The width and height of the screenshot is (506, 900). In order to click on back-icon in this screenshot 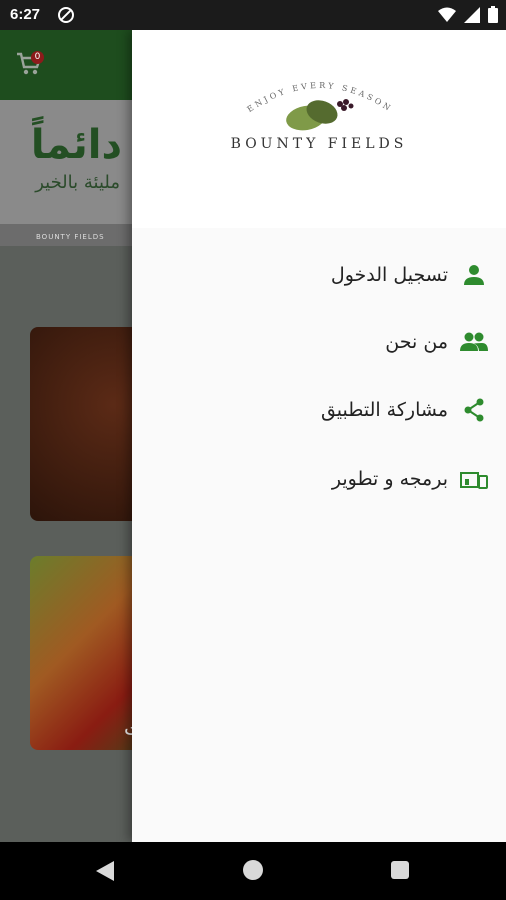, I will do `click(105, 871)`.